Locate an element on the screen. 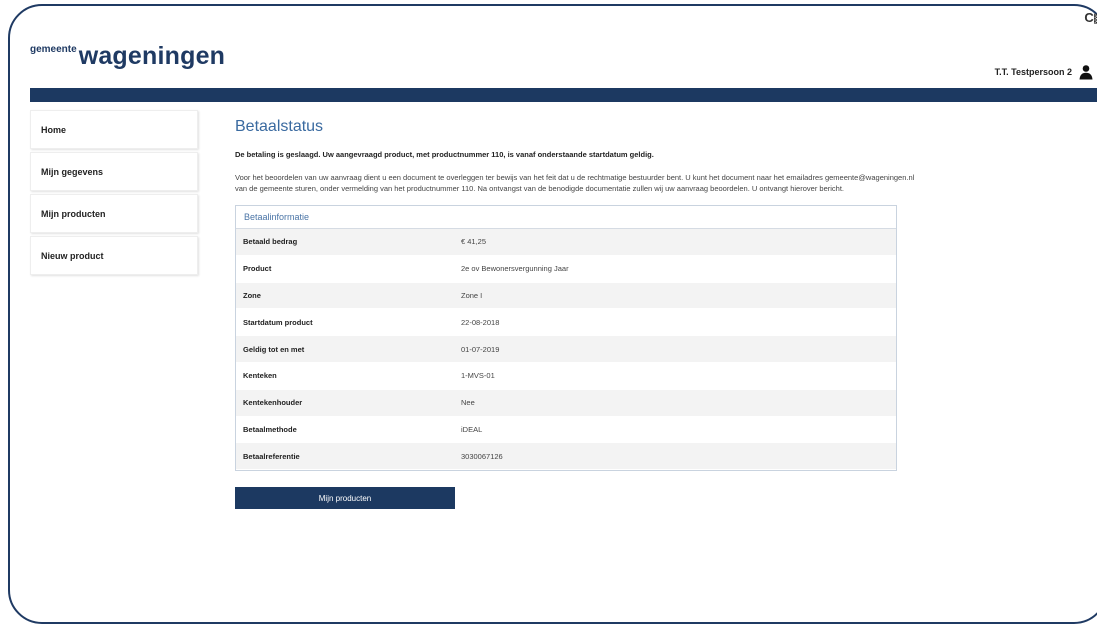 Image resolution: width=1097 pixels, height=624 pixels. sidebar-item-mijn-gegevens: Mijn gegevens is located at coordinates (114, 171).